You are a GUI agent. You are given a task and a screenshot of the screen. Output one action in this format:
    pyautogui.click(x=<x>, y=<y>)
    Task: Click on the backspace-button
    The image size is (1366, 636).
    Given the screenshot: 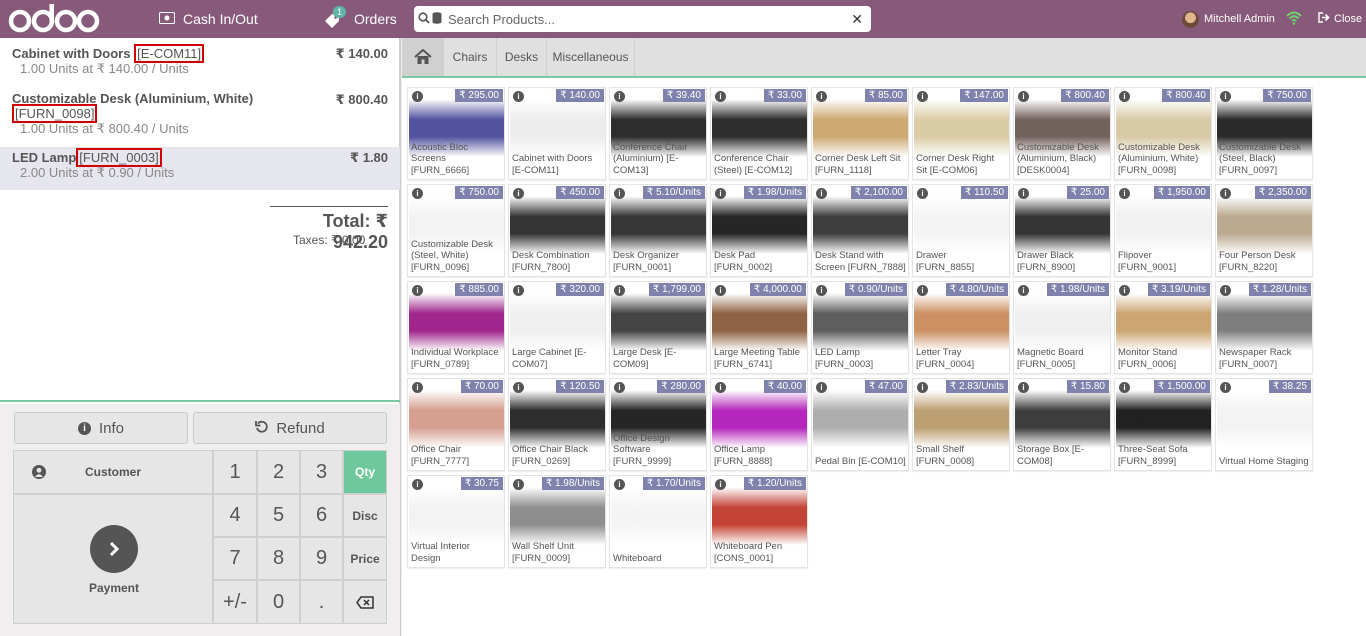 What is the action you would take?
    pyautogui.click(x=365, y=602)
    